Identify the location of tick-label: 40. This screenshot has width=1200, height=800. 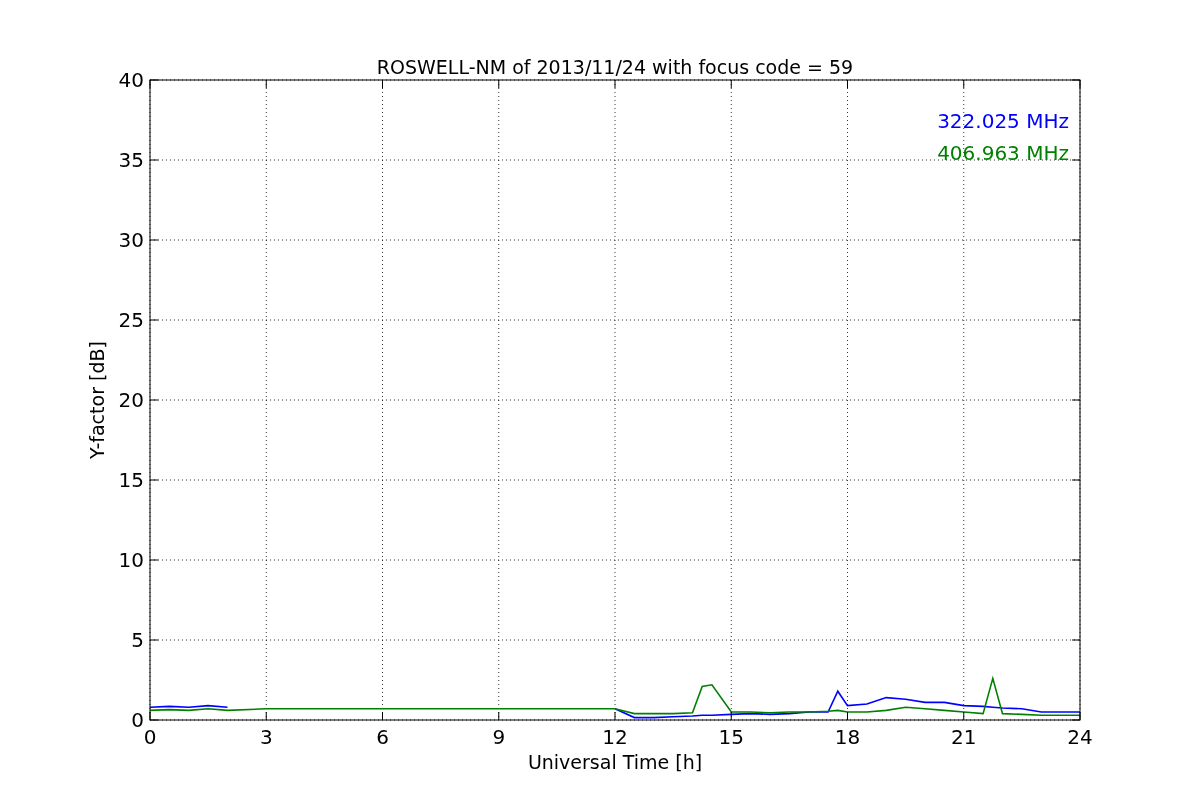
(131, 80).